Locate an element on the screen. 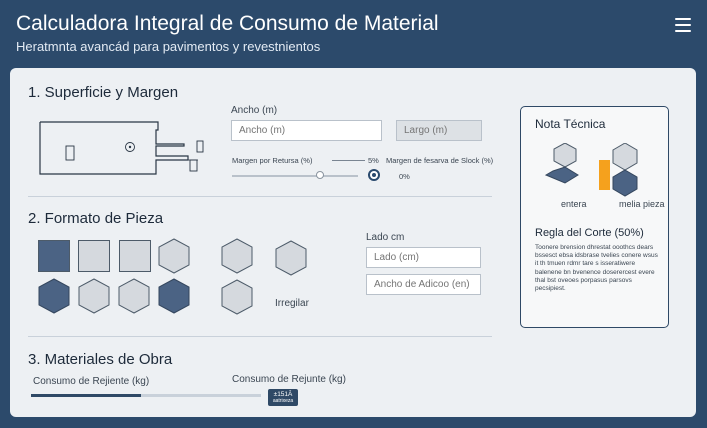 Image resolution: width=707 pixels, height=428 pixels. margen-label: Margen por Retursa (%) is located at coordinates (272, 160).